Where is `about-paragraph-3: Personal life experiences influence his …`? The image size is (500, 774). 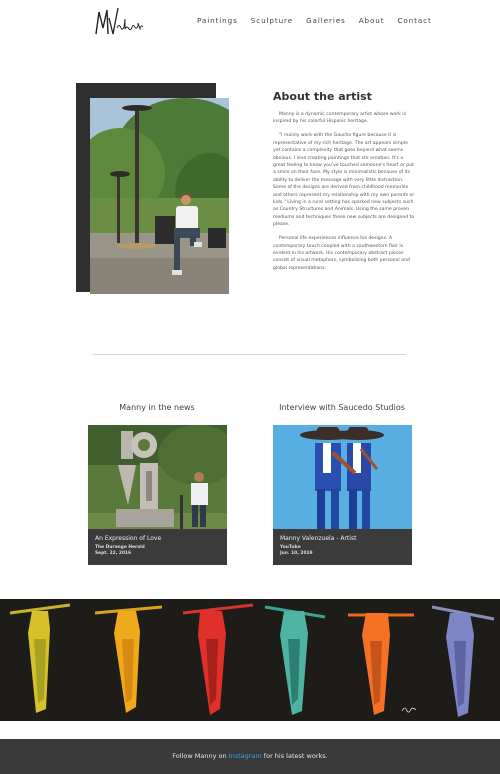
about-paragraph-3: Personal life experiences influence his … is located at coordinates (341, 253).